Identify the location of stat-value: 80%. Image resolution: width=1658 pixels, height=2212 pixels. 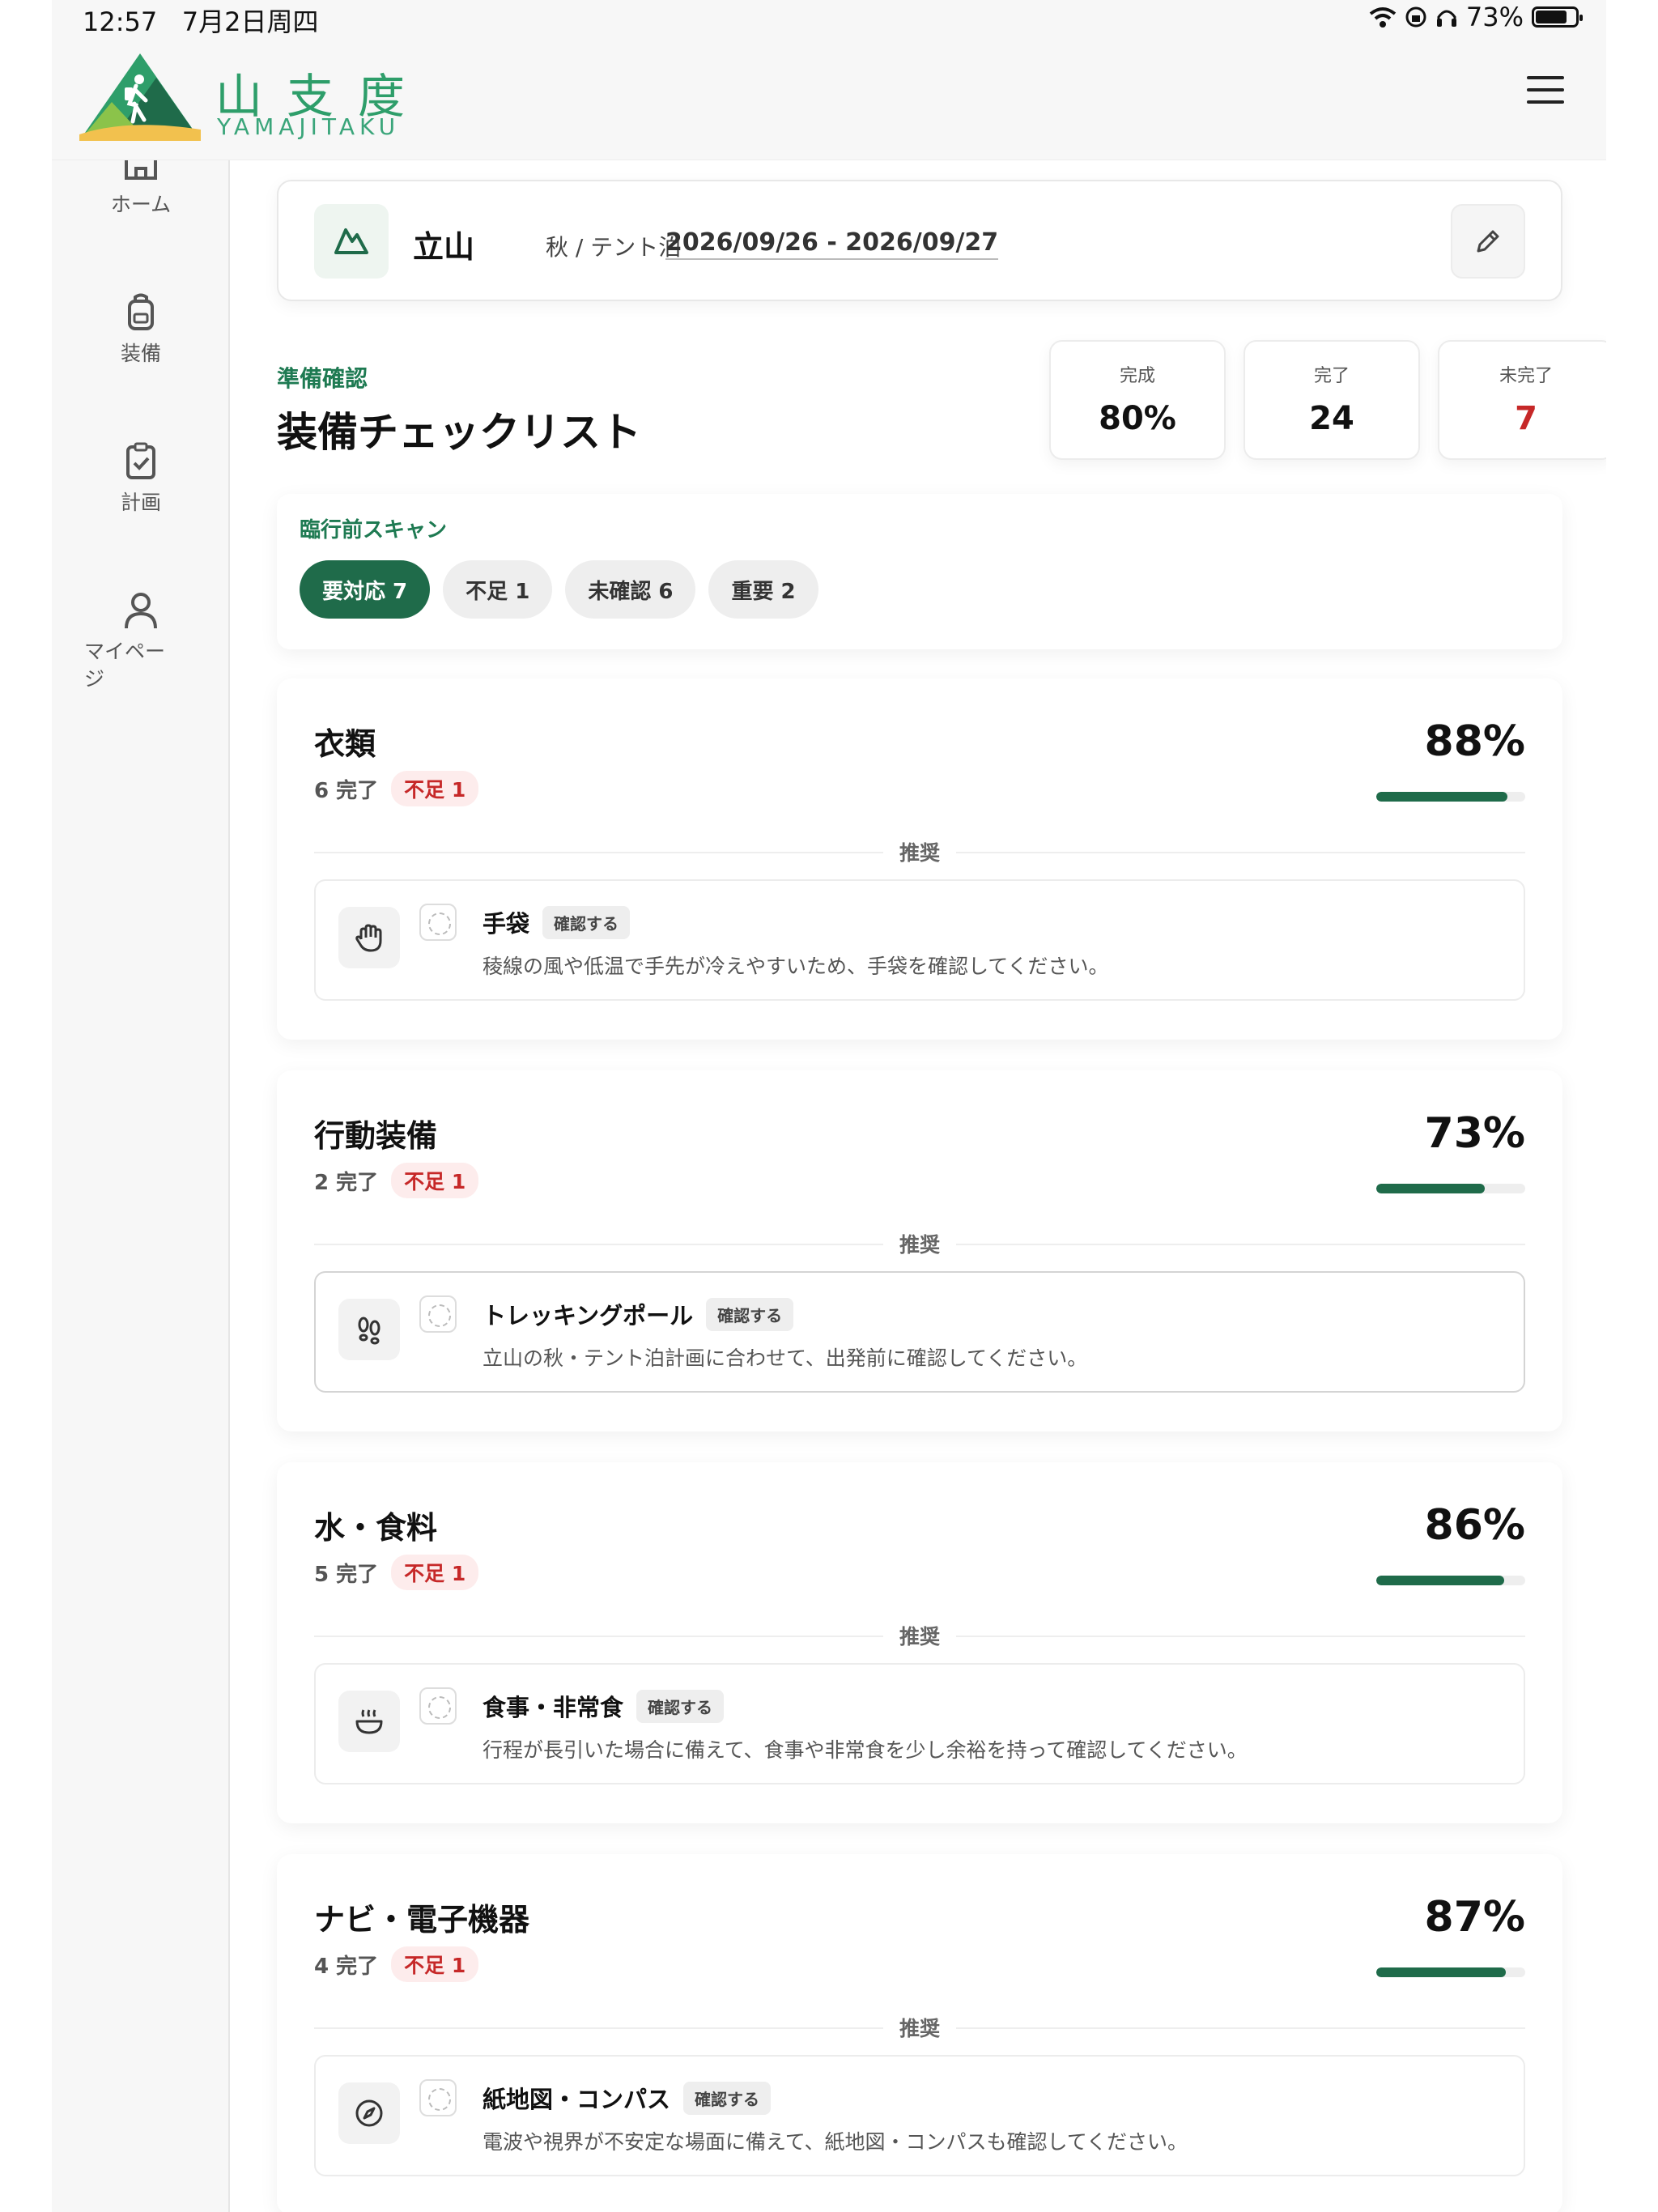
(1137, 418).